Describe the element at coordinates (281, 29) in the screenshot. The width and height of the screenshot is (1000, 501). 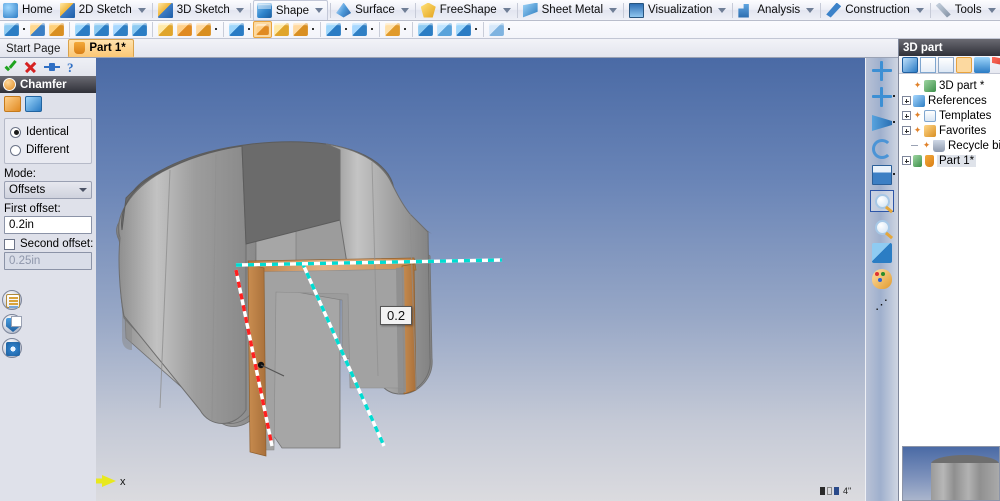
I see `fillet-button` at that location.